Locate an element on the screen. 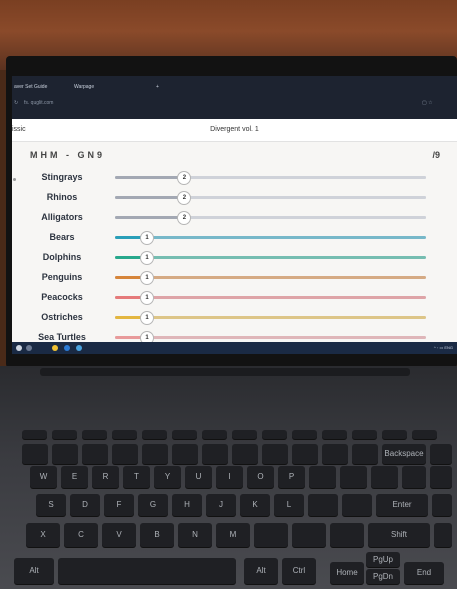 The height and width of the screenshot is (589, 457). slash-key is located at coordinates (347, 535).